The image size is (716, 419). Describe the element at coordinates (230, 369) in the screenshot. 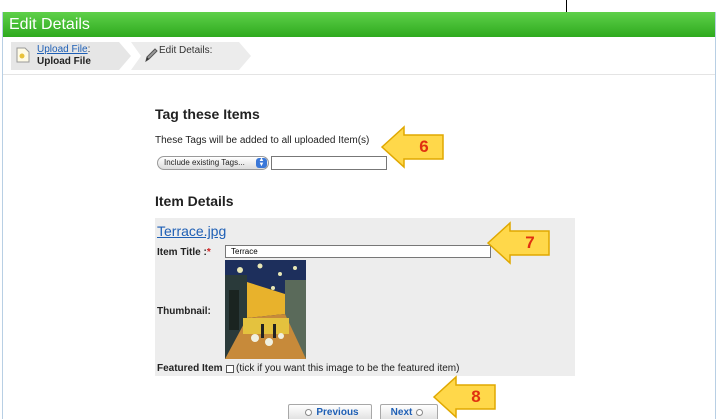

I see `featured-item-checkbox` at that location.